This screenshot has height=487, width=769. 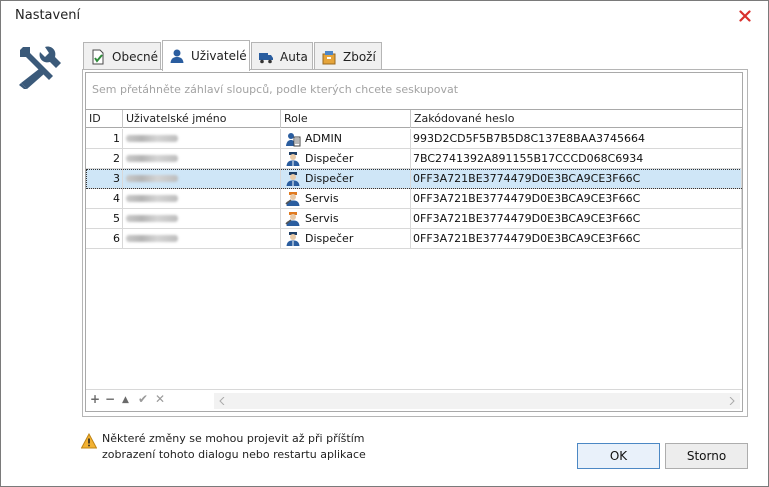 I want to click on table-row: 1 ADMIN 993D2CD5F5B7B5D8C137E8BAA3745664, so click(x=414, y=139).